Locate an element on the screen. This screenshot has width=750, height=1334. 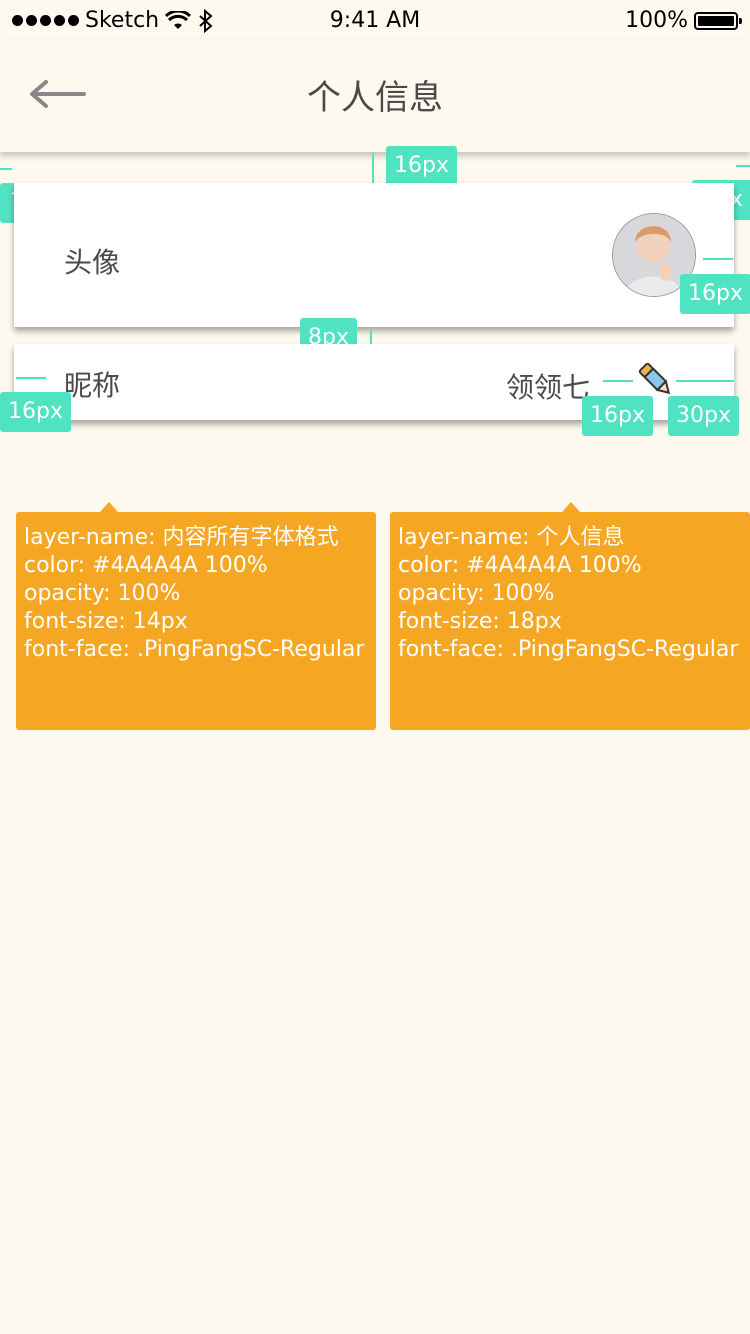
tooltip-line: font-size: 14px is located at coordinates (106, 621).